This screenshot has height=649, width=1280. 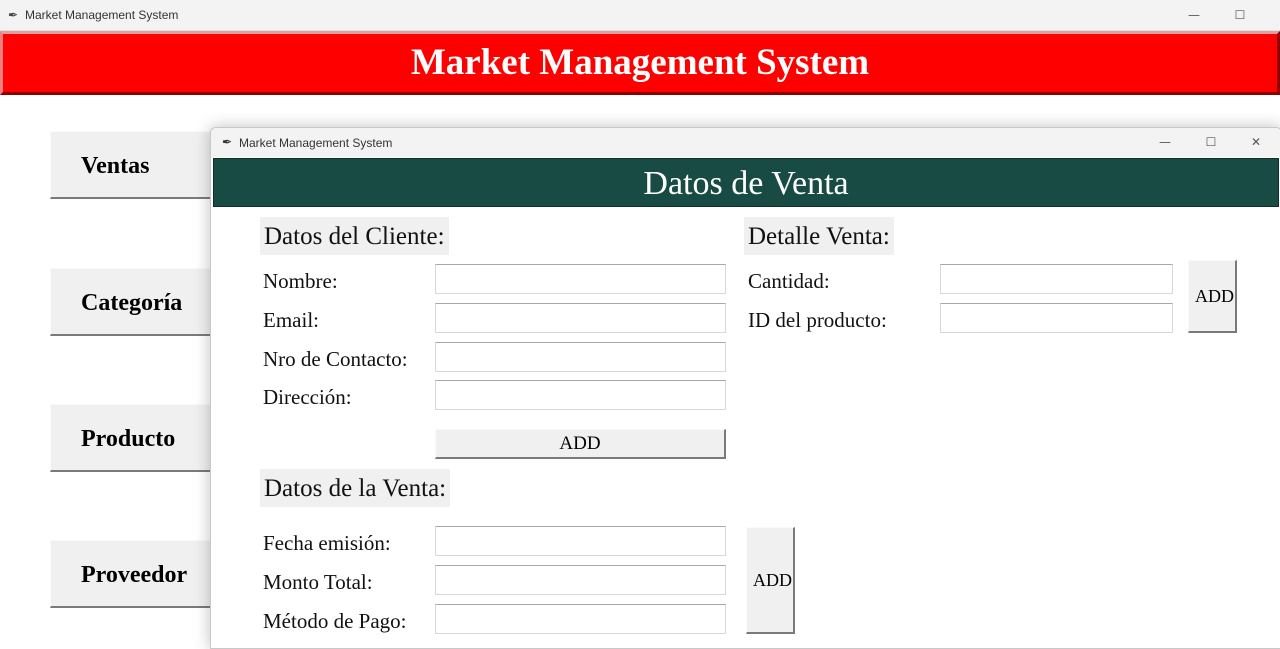 I want to click on monto-label: Monto Total:, so click(x=318, y=582).